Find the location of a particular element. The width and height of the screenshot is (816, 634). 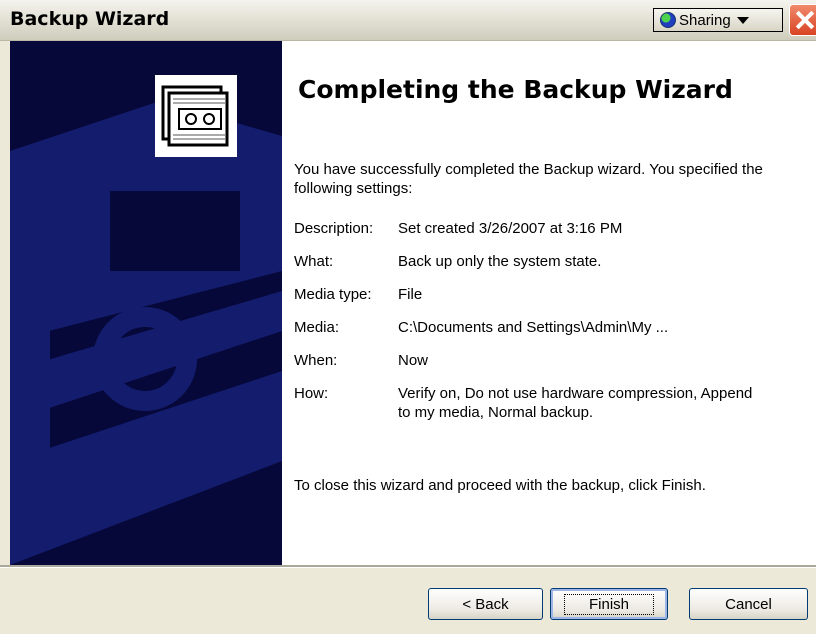

globe-icon is located at coordinates (668, 20).